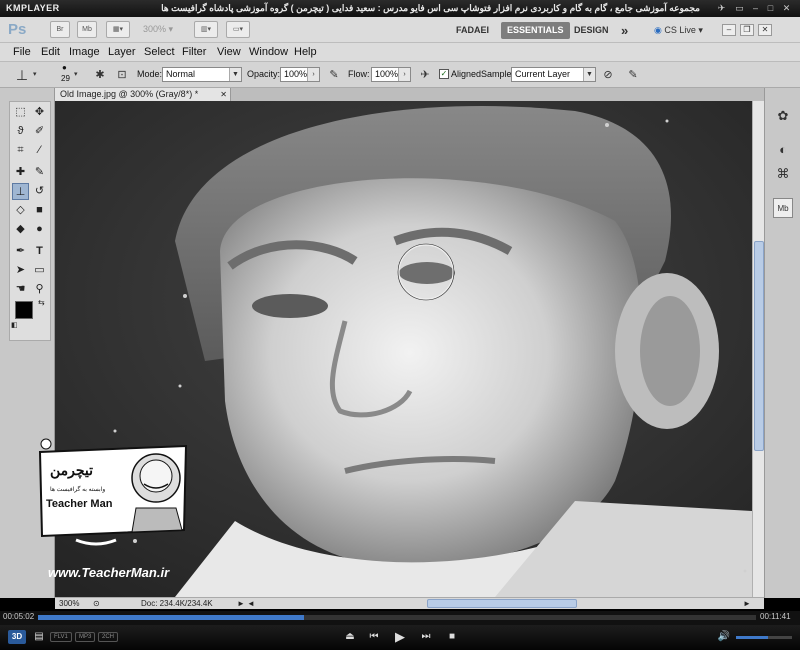 This screenshot has width=800, height=650. What do you see at coordinates (223, 94) in the screenshot?
I see `close-tab-icon: ✕` at bounding box center [223, 94].